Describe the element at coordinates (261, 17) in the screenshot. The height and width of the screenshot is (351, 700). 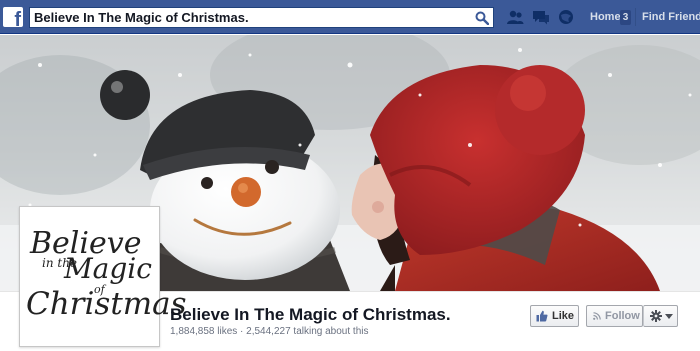
I see `search-input: Believe In The Magic of Christmas.` at that location.